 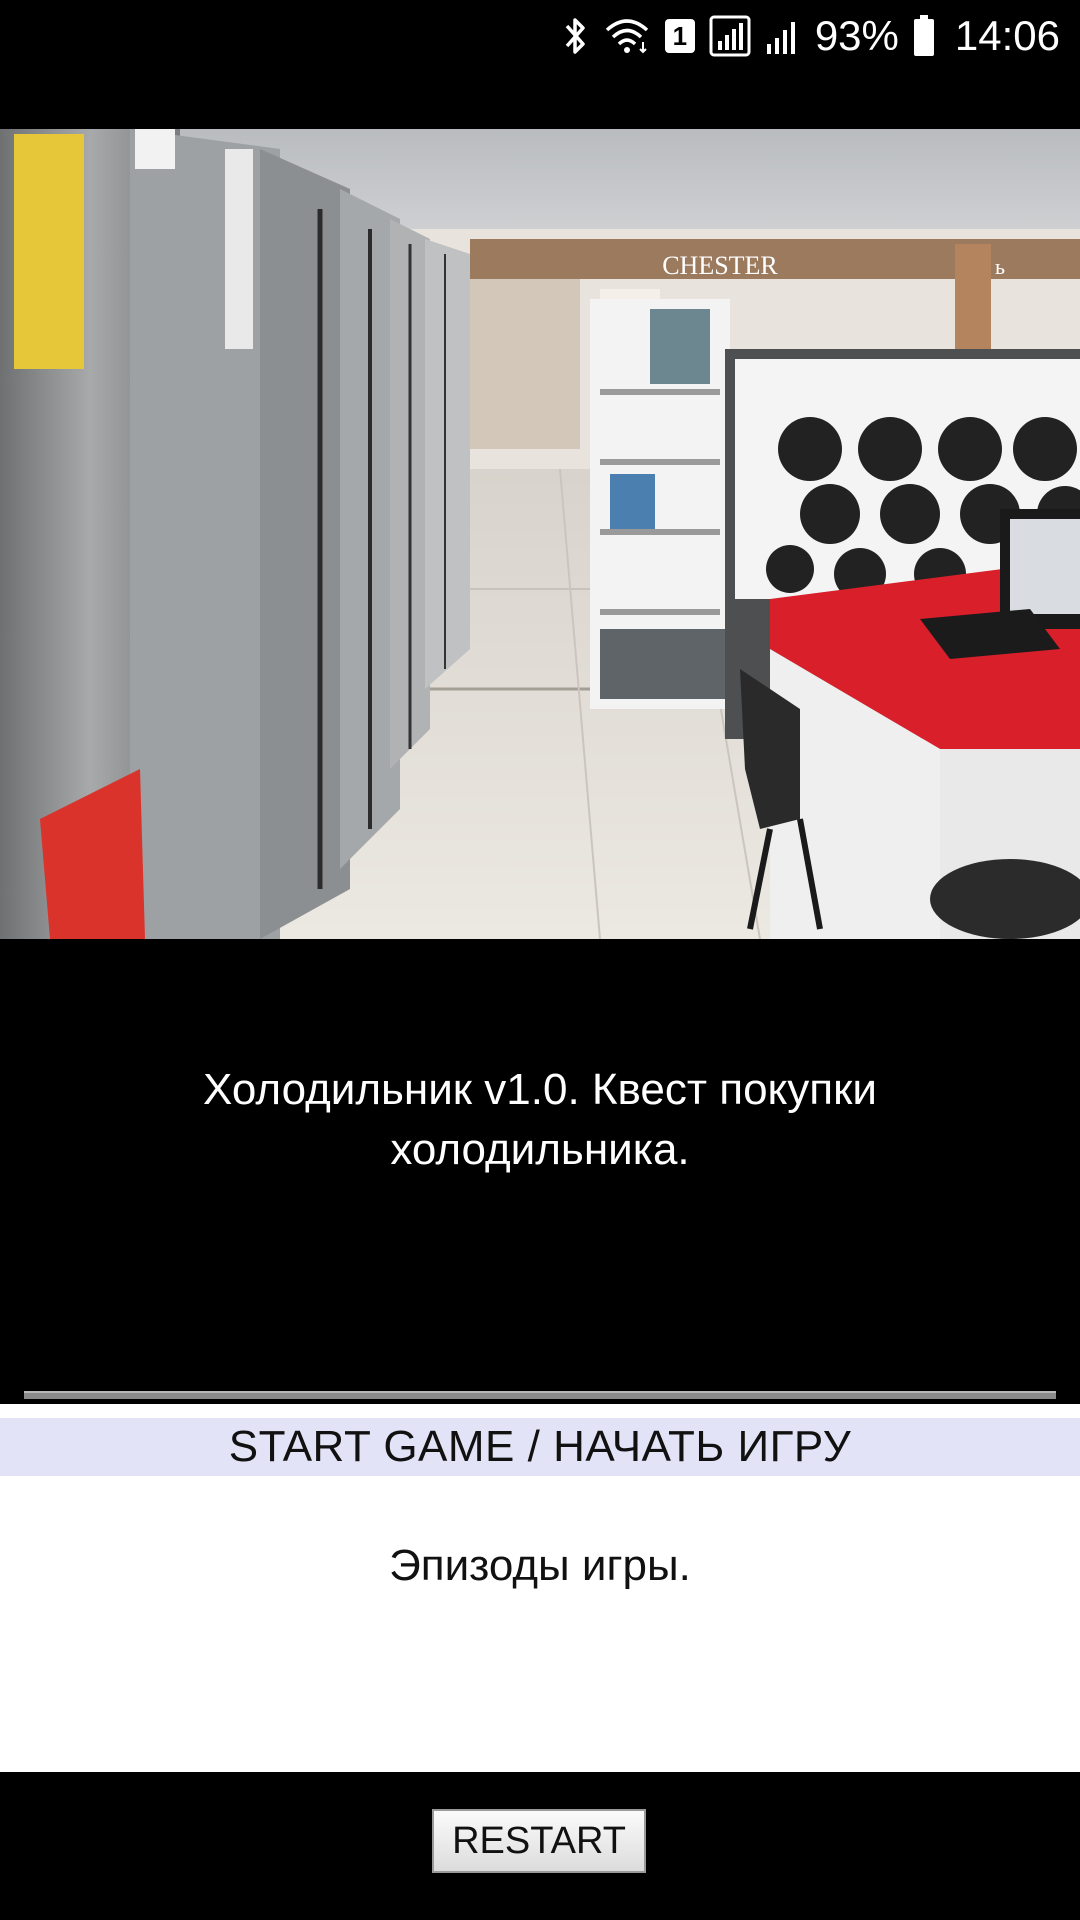 I want to click on episodes-link: Эпизоды игры., so click(x=540, y=1566).